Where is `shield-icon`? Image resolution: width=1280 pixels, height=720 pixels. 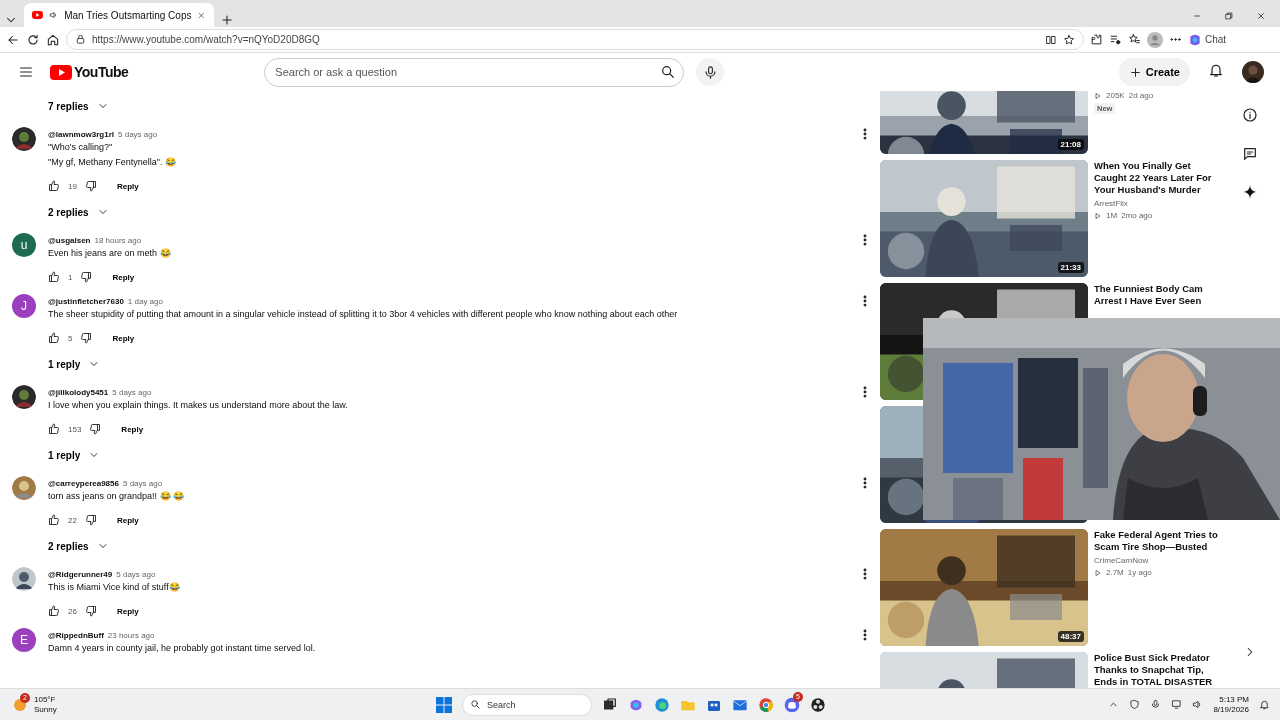 shield-icon is located at coordinates (1135, 704).